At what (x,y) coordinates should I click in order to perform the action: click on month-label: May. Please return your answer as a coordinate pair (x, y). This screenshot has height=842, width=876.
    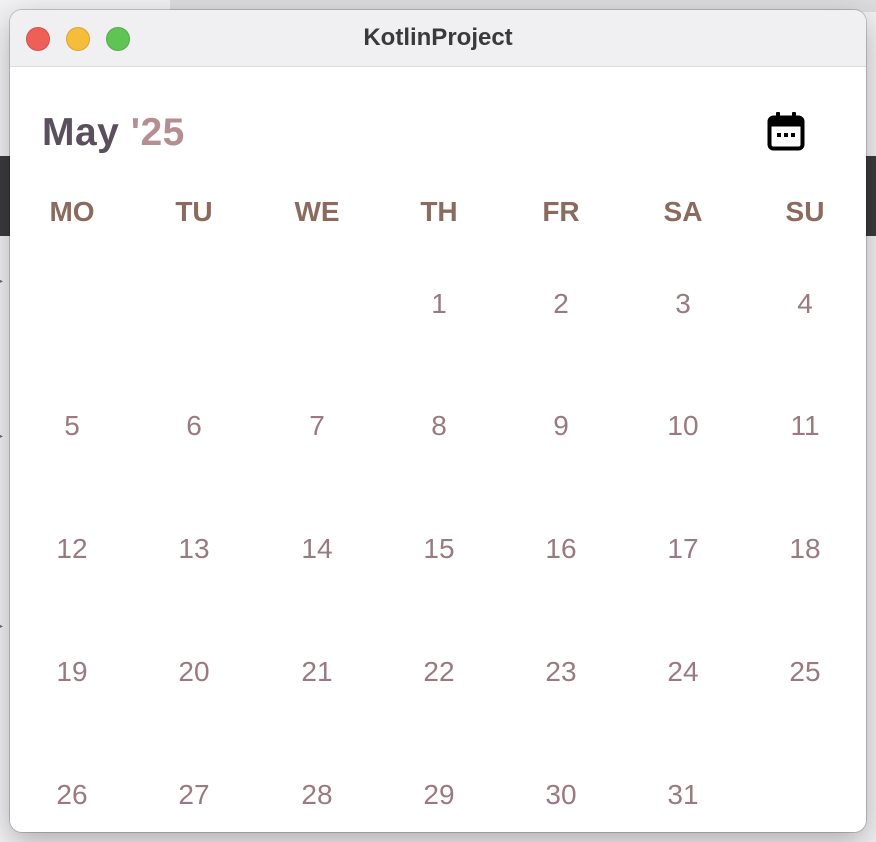
    Looking at the image, I should click on (81, 132).